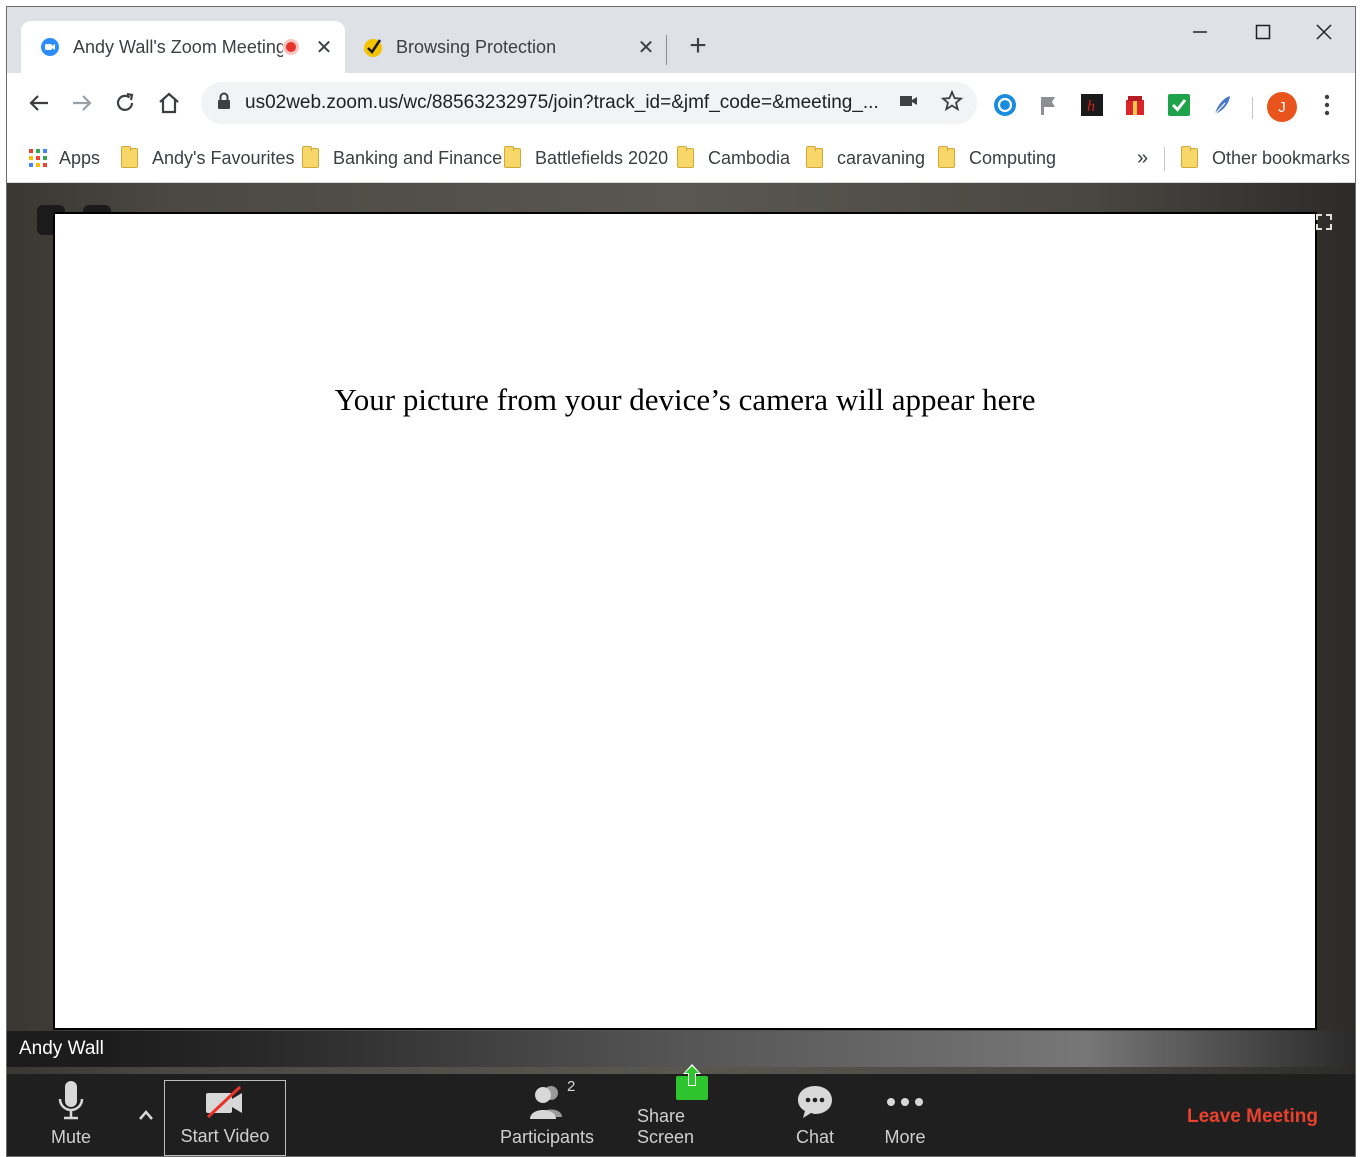 This screenshot has width=1360, height=1157. What do you see at coordinates (909, 103) in the screenshot?
I see `camera-blocked-icon` at bounding box center [909, 103].